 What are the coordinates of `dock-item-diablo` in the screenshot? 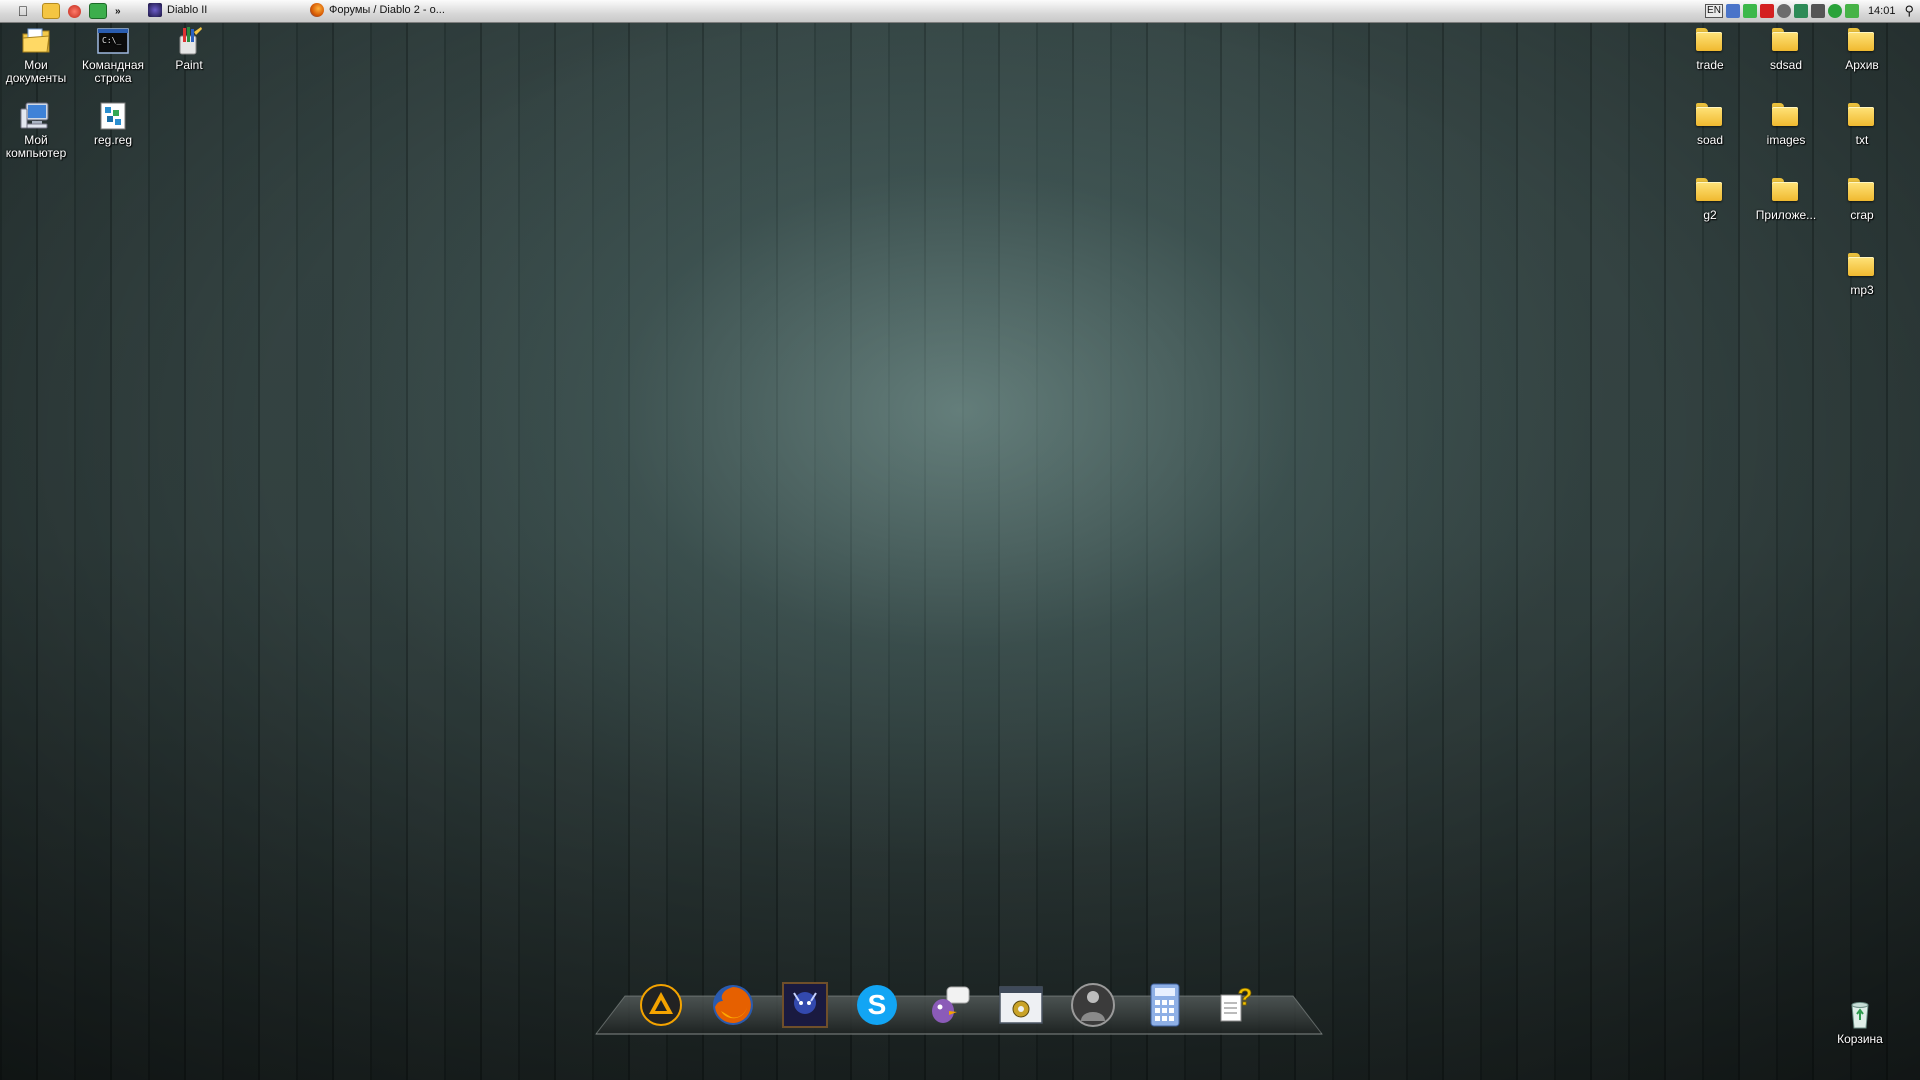 It's located at (805, 1005).